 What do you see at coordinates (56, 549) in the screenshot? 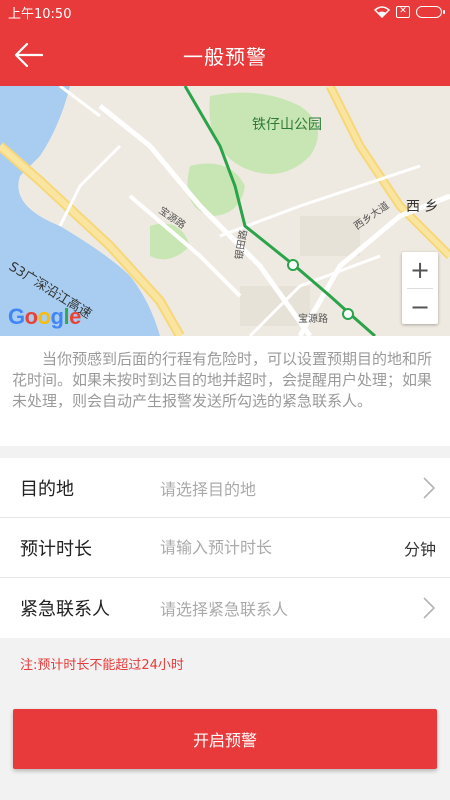
I see `duration-label: 预计时长` at bounding box center [56, 549].